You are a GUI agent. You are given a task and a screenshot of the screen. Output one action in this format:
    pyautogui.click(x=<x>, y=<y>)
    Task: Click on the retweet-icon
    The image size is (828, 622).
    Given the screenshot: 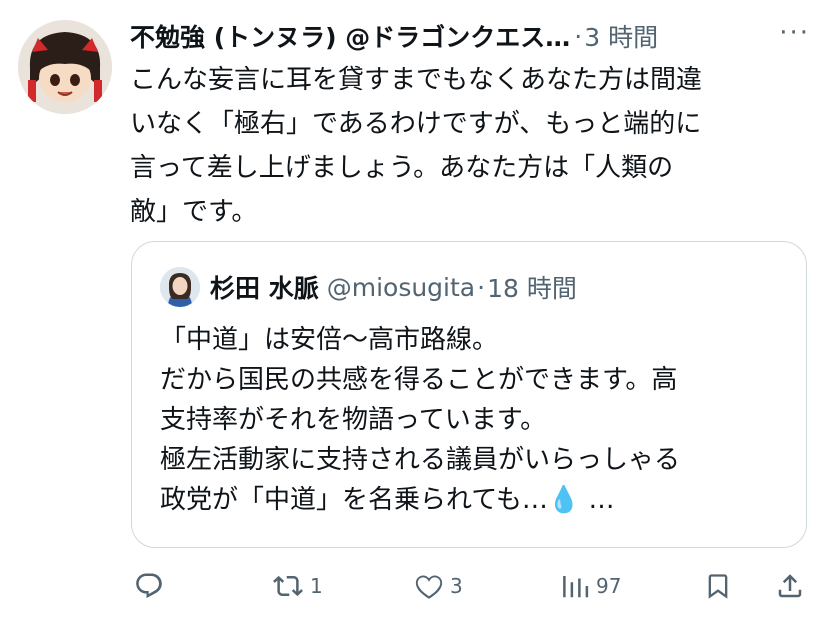 What is the action you would take?
    pyautogui.click(x=288, y=586)
    